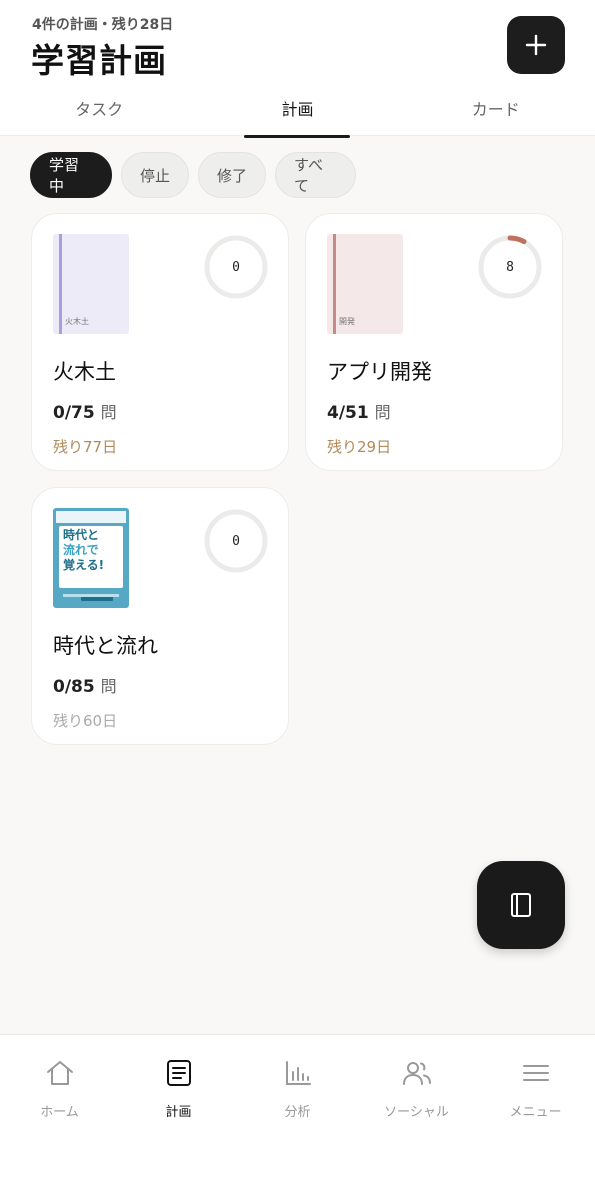 This screenshot has width=595, height=1200. I want to click on nav-plans: 計画, so click(178, 1117).